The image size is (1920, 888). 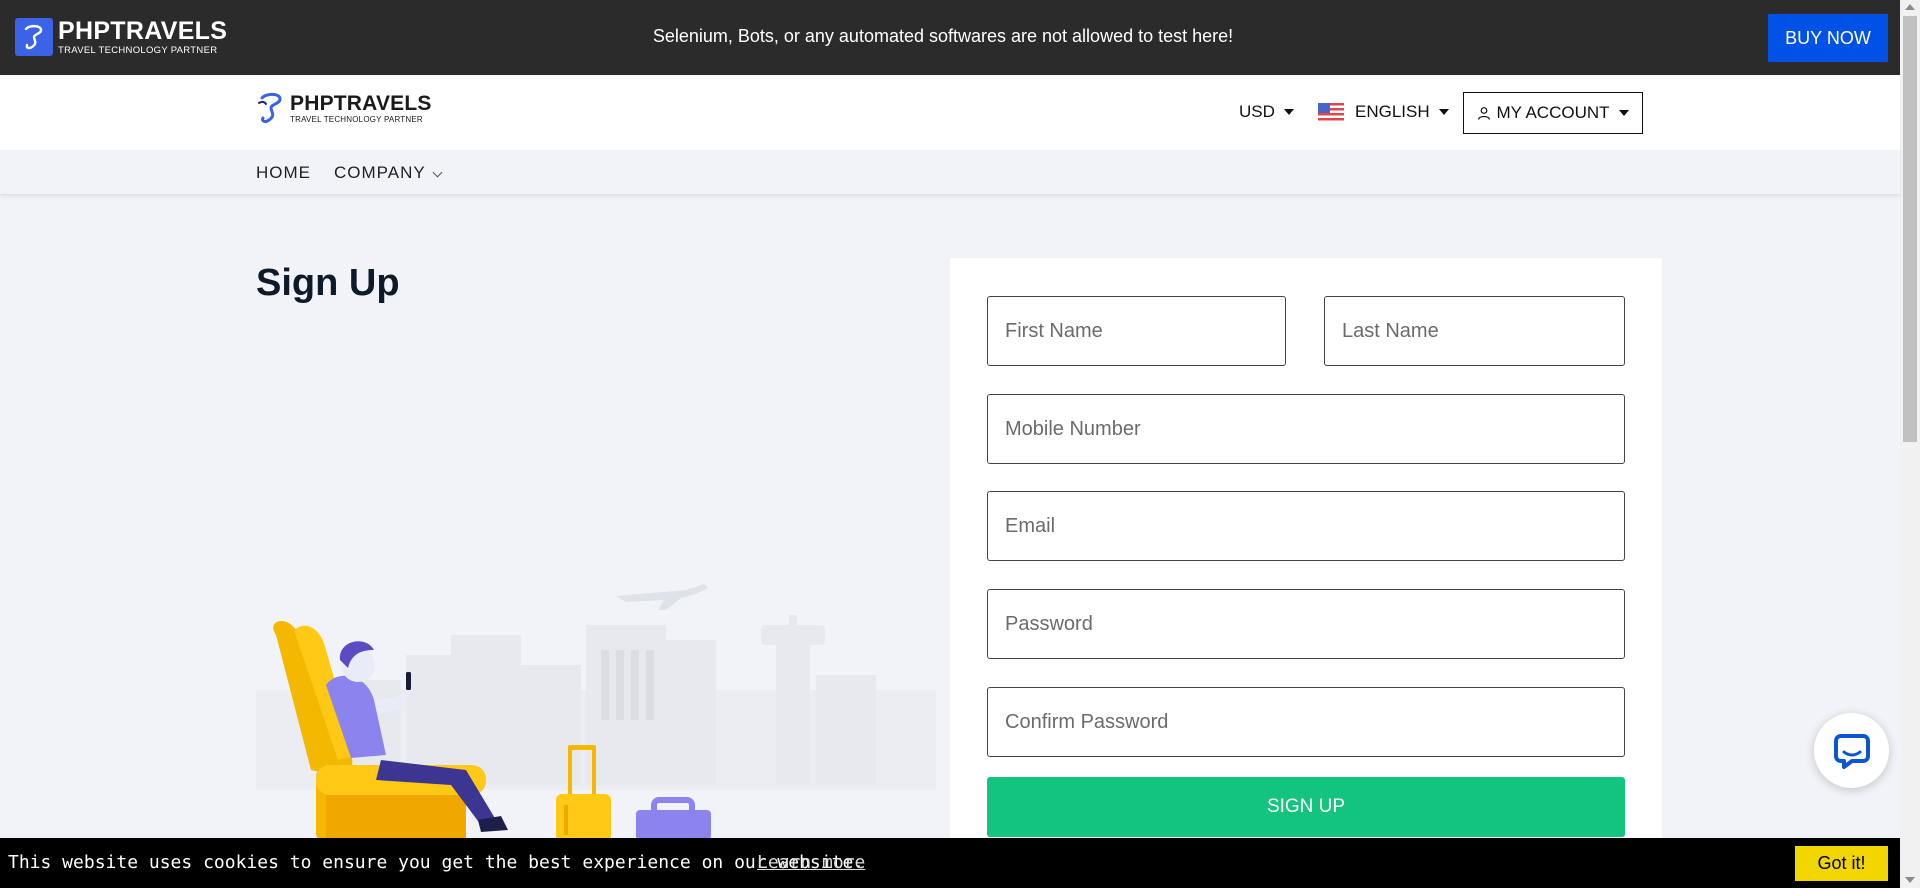 I want to click on currency-dropdown: USD, so click(x=1266, y=112).